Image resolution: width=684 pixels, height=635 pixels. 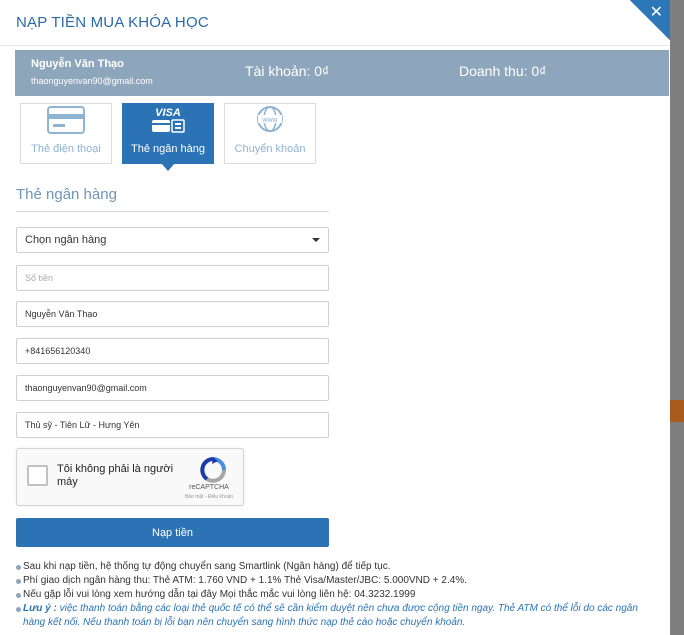 What do you see at coordinates (66, 122) in the screenshot?
I see `card-icon` at bounding box center [66, 122].